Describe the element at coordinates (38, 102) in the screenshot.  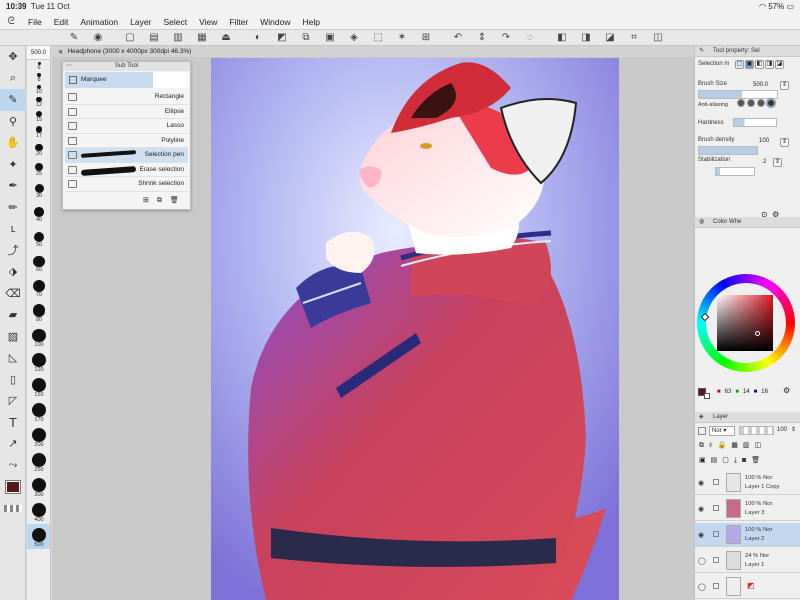
I see `brush-size-preset-12: 12` at that location.